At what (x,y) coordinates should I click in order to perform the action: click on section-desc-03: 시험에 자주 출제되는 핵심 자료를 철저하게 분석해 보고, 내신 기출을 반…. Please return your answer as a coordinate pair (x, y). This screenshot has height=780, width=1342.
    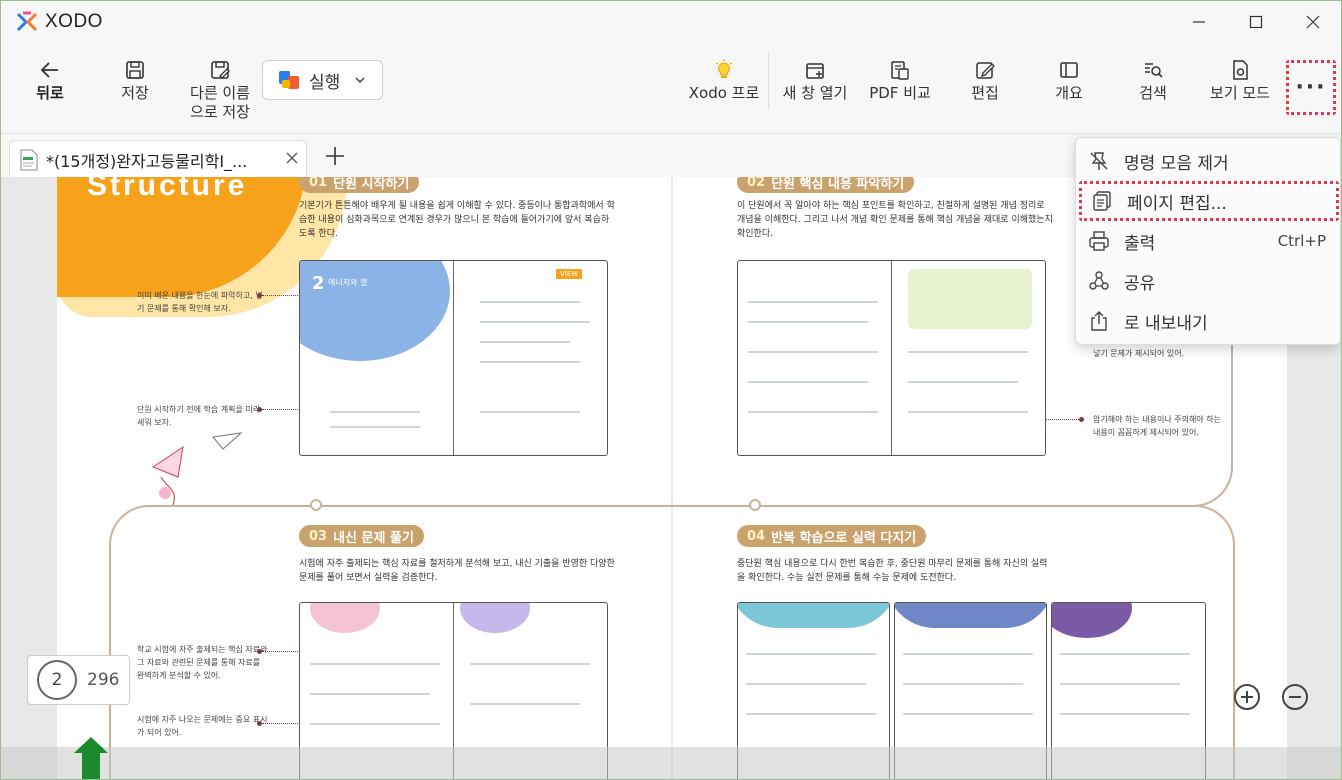
    Looking at the image, I should click on (457, 571).